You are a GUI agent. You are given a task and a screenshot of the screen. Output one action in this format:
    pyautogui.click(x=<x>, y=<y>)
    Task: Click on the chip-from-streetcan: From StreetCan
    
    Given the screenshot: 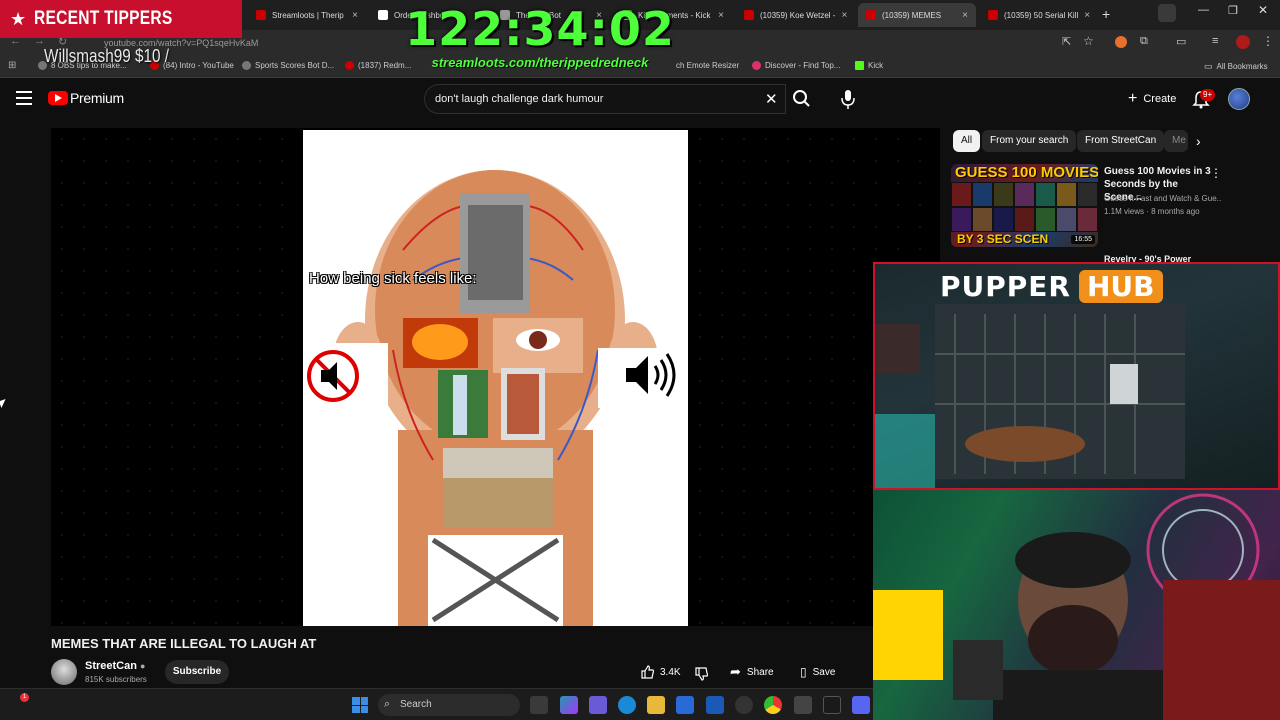 What is the action you would take?
    pyautogui.click(x=1121, y=141)
    